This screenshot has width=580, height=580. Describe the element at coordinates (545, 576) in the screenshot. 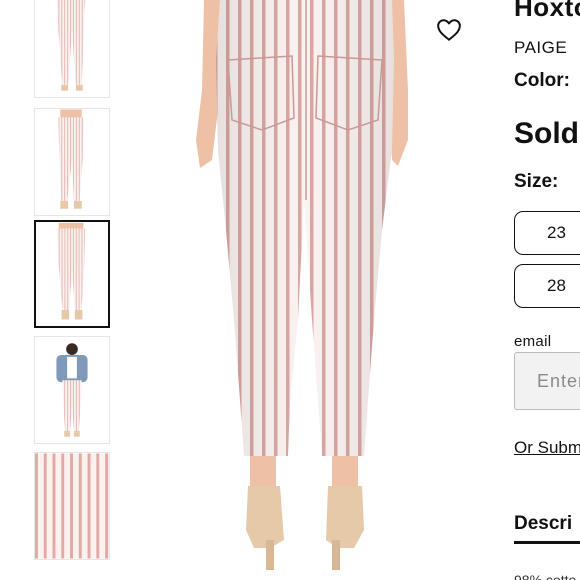

I see `description-text: 98% cotto` at that location.